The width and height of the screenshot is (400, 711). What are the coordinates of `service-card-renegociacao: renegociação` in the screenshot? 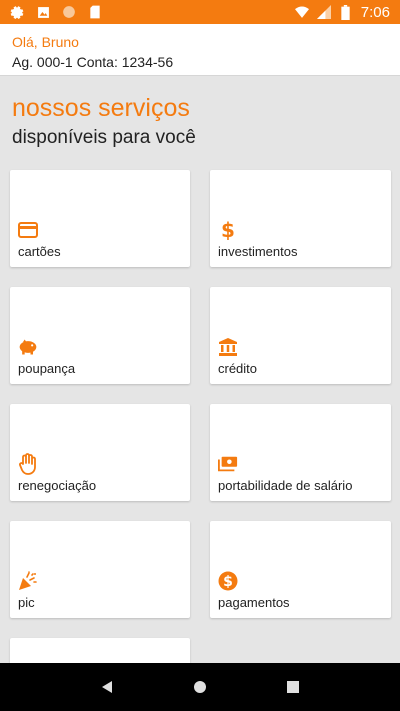 It's located at (100, 452).